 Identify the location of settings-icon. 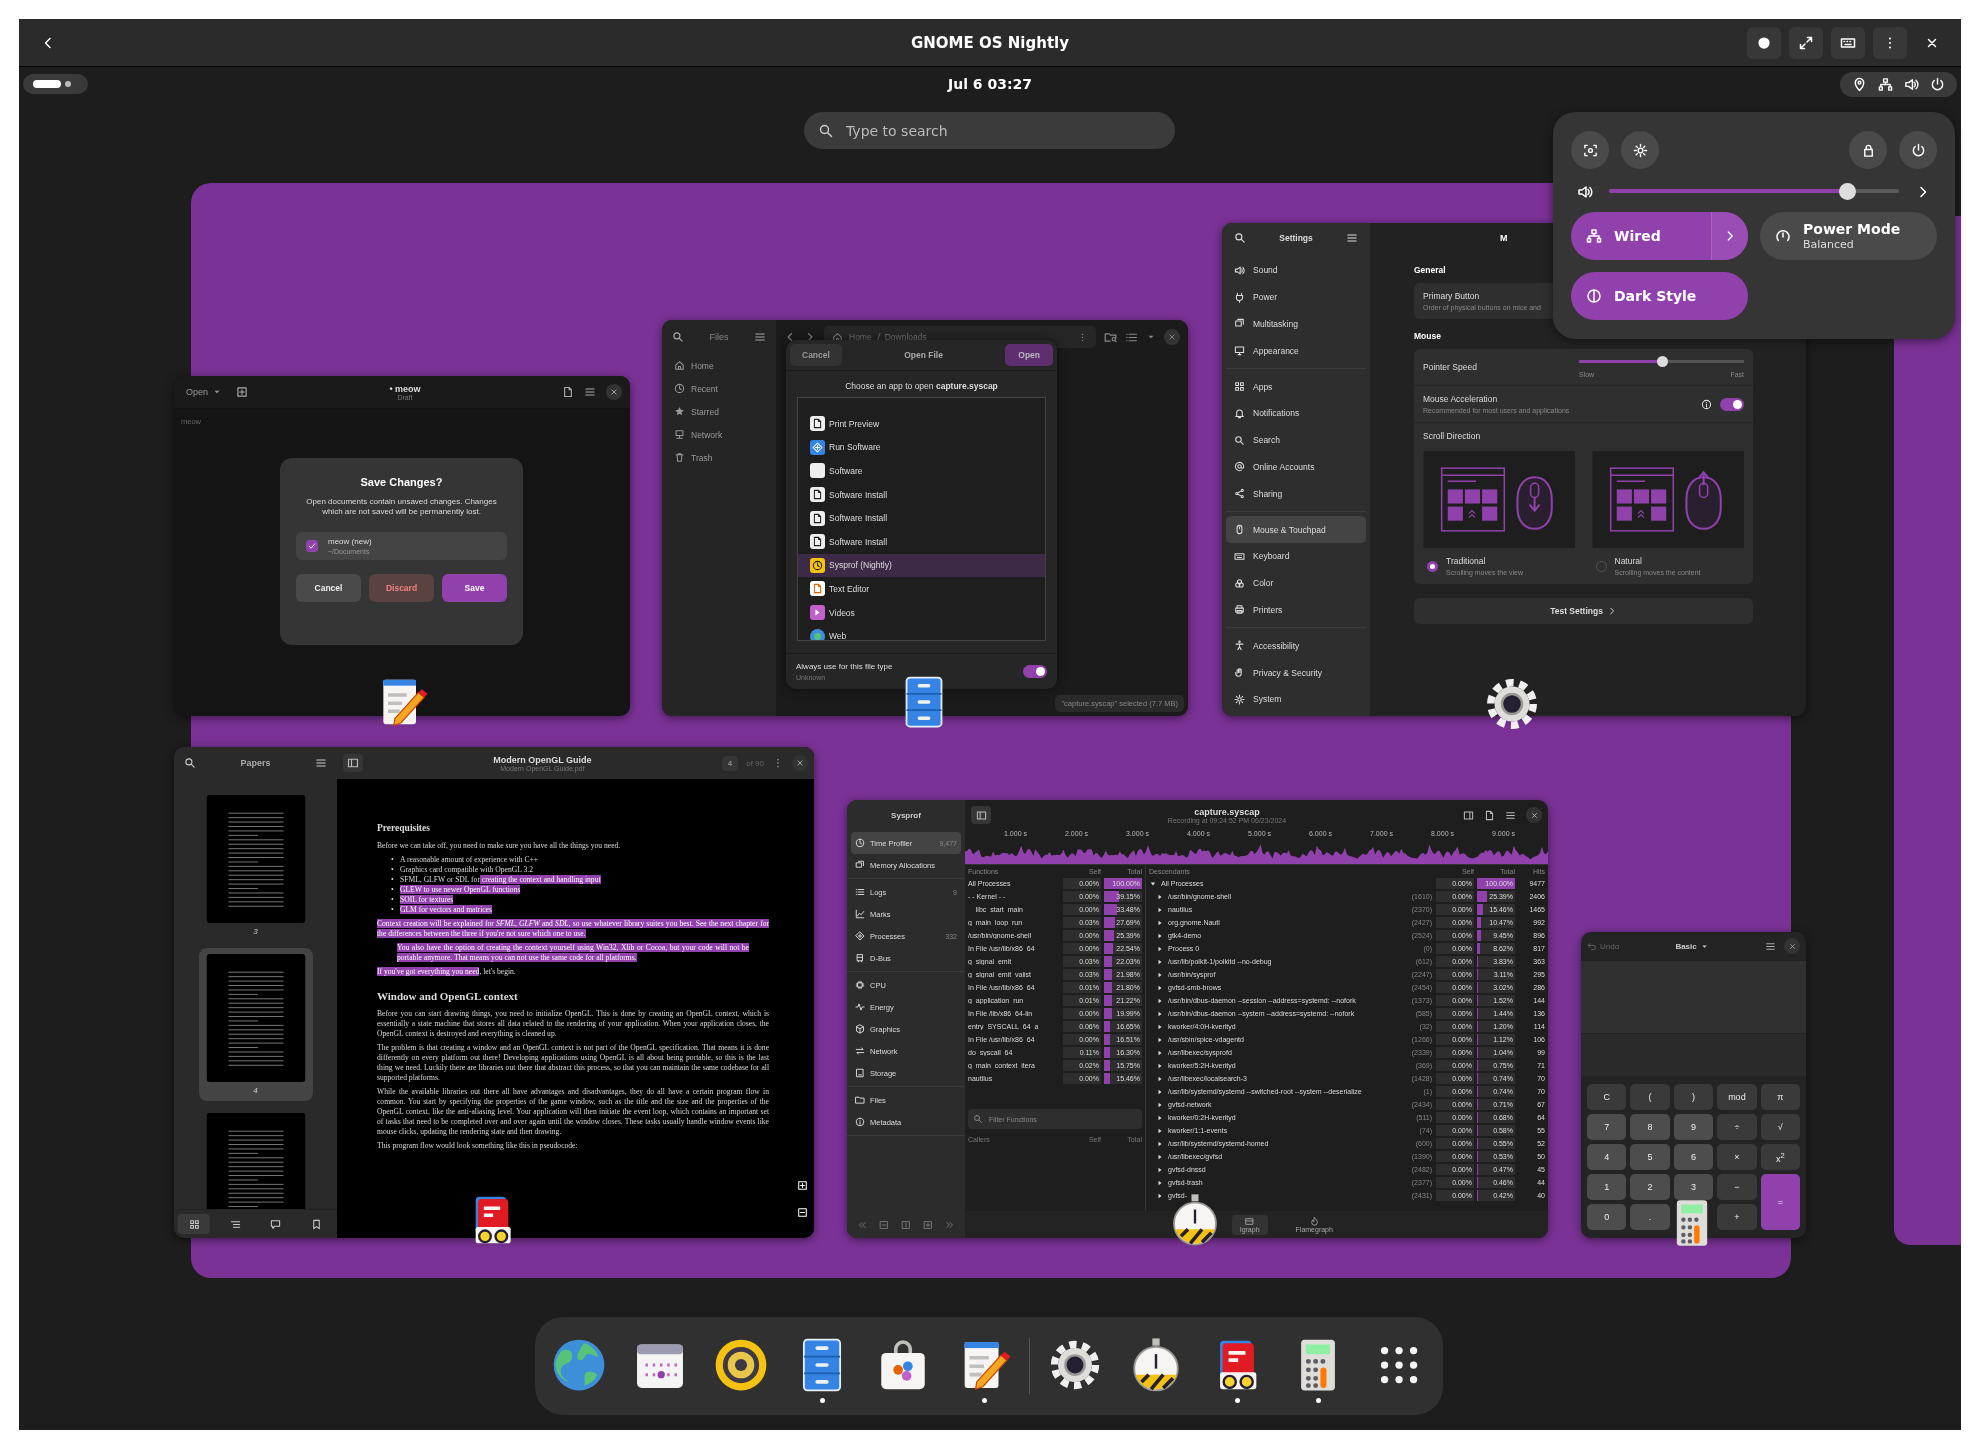
(1640, 150).